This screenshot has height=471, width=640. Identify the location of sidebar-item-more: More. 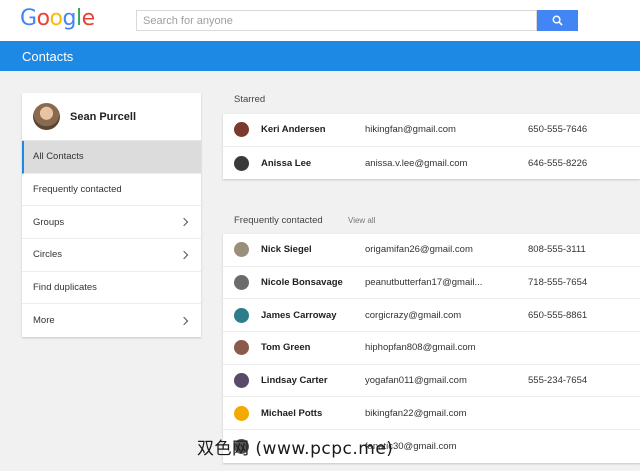
(111, 320).